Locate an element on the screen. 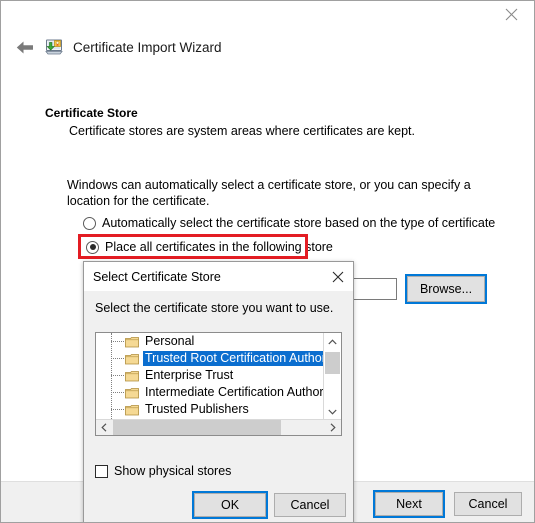  tree-horizontal-scroll-thumb is located at coordinates (197, 427).